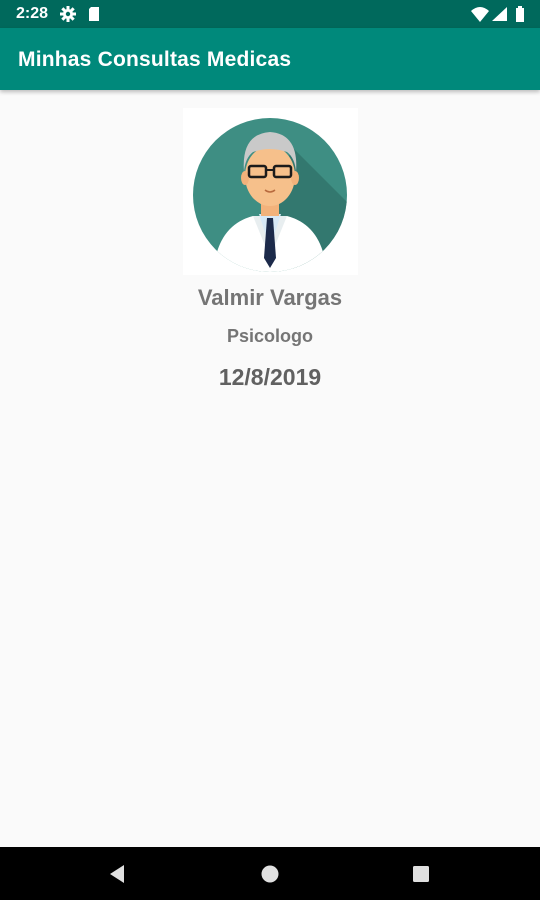 The image size is (540, 900). Describe the element at coordinates (68, 14) in the screenshot. I see `gear-icon` at that location.